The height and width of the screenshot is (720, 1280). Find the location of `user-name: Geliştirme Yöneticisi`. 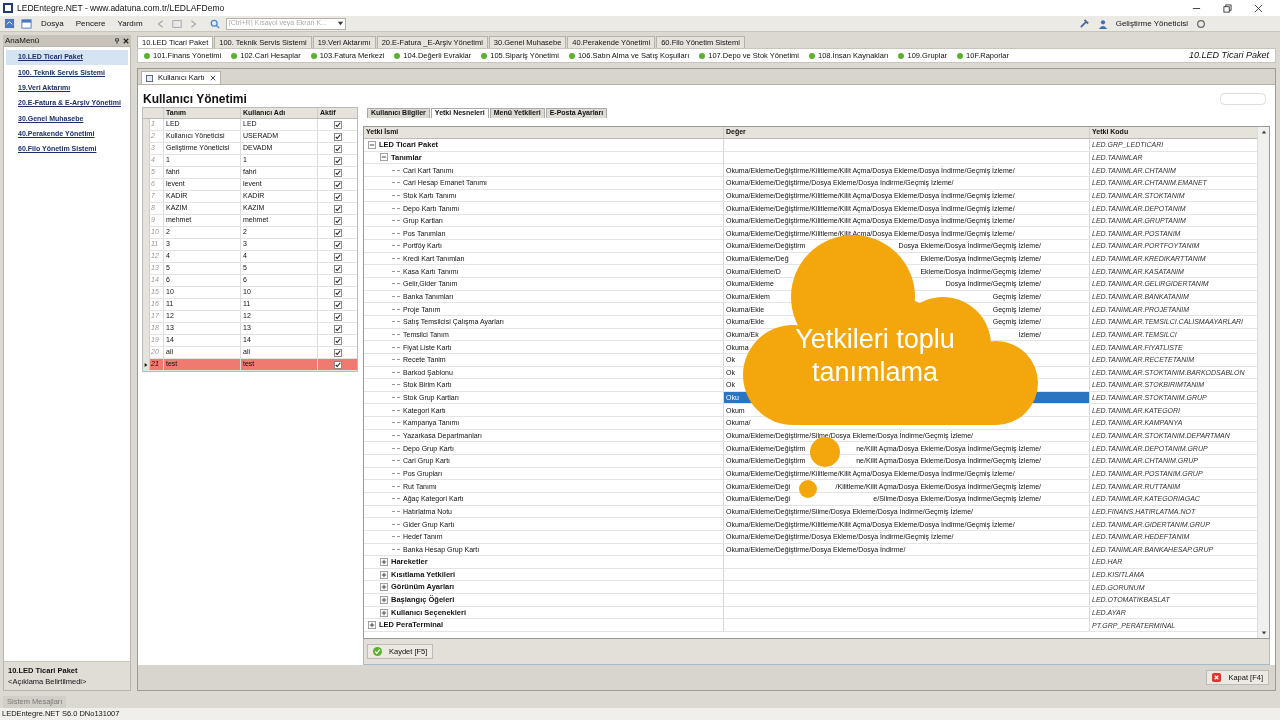

user-name: Geliştirme Yöneticisi is located at coordinates (1151, 23).